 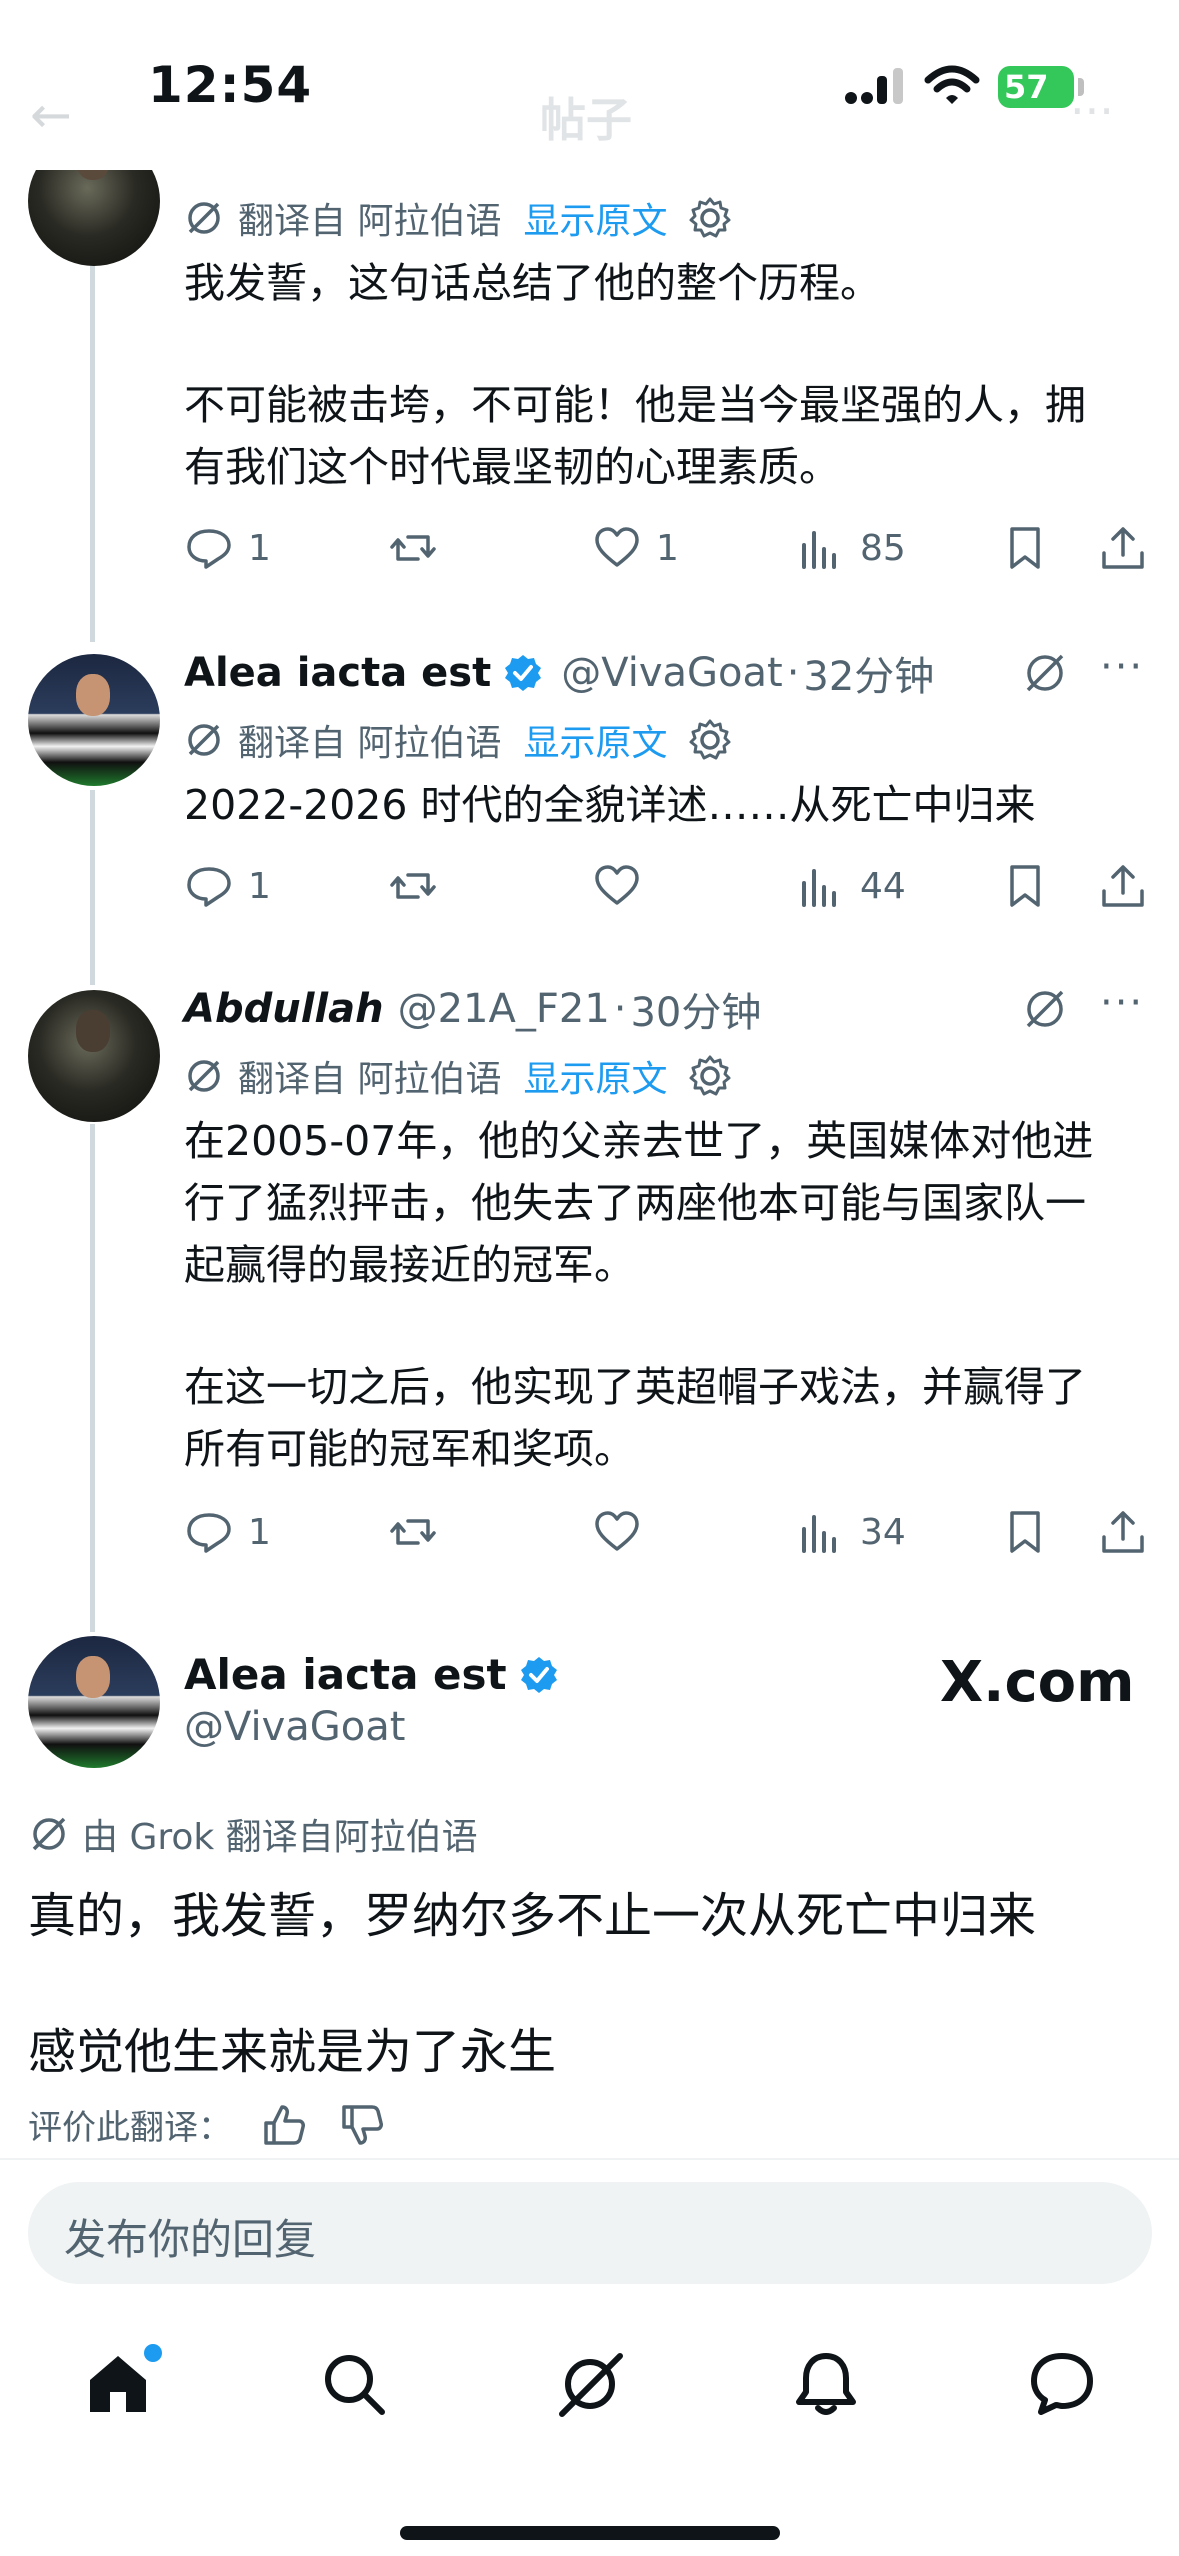 I want to click on tweet-paragraph: 我发誓，这句话总结了他的整个历程。, so click(x=532, y=283).